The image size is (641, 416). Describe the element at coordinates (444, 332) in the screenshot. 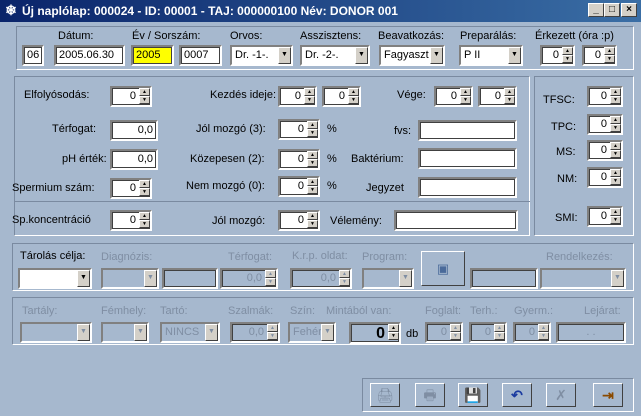

I see `foglalt-input: 0 ▲ ▼` at that location.